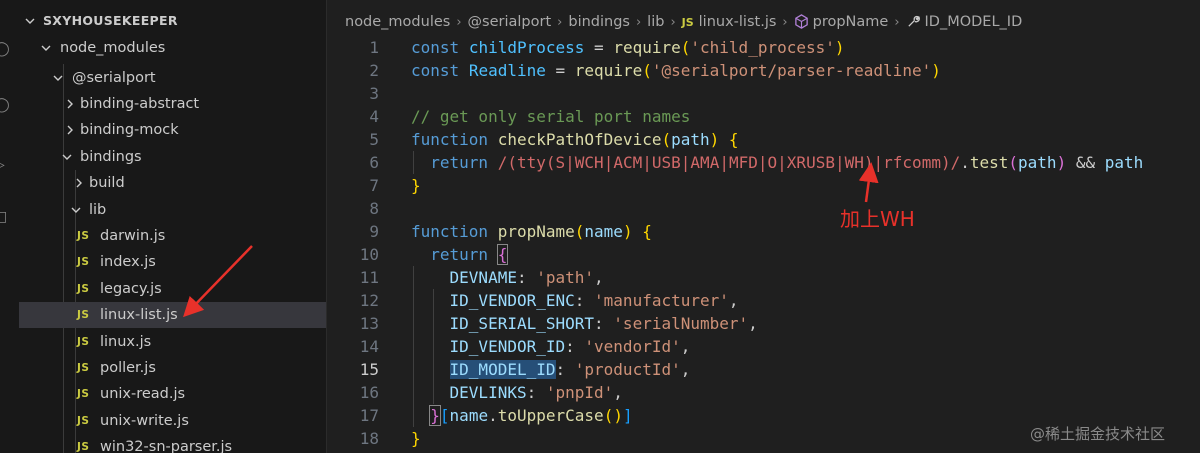  Describe the element at coordinates (388, 22) in the screenshot. I see `breadcrumb-item: node_modules` at that location.